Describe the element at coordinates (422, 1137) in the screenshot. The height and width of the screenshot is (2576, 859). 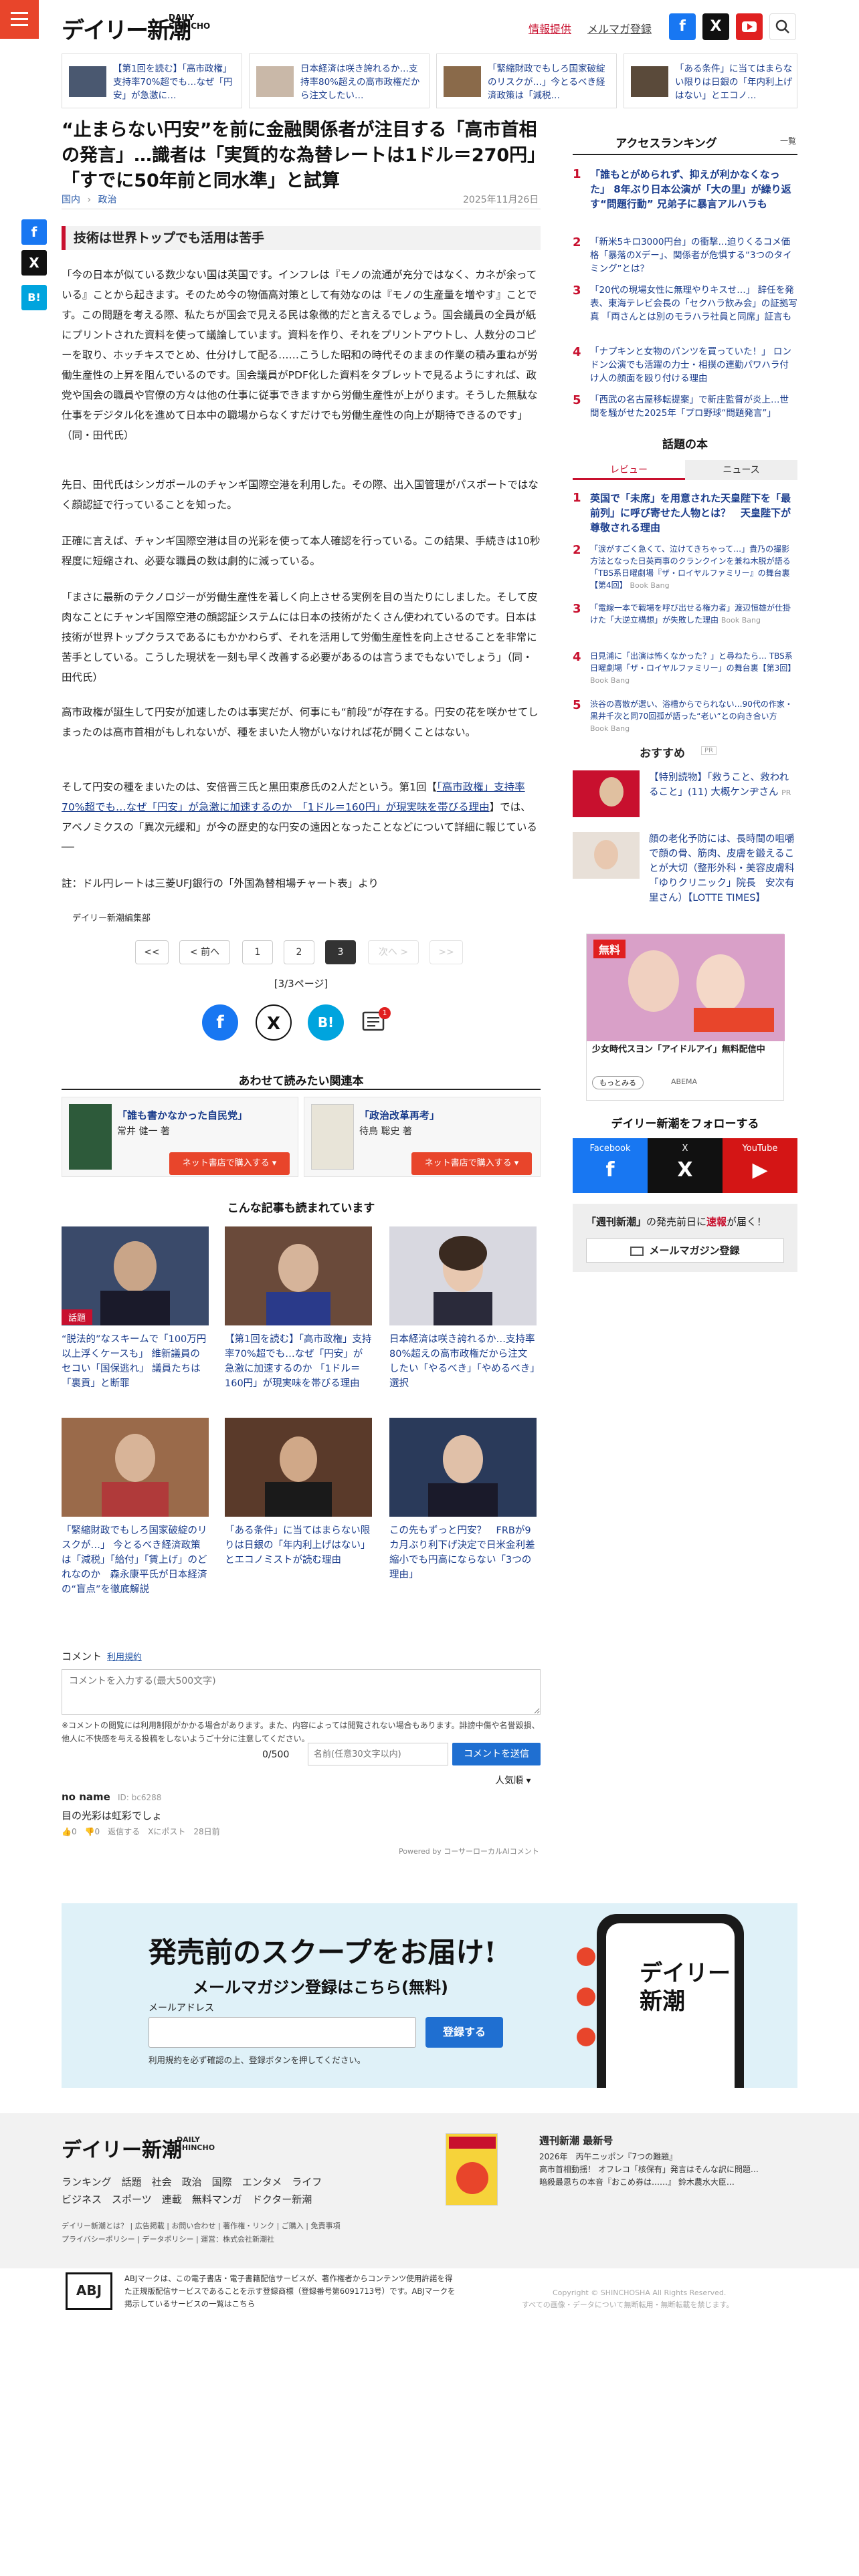
I see `book-item: 「政治改革再考」 待鳥 聡史 著 ネット書店で購入する ▾` at that location.